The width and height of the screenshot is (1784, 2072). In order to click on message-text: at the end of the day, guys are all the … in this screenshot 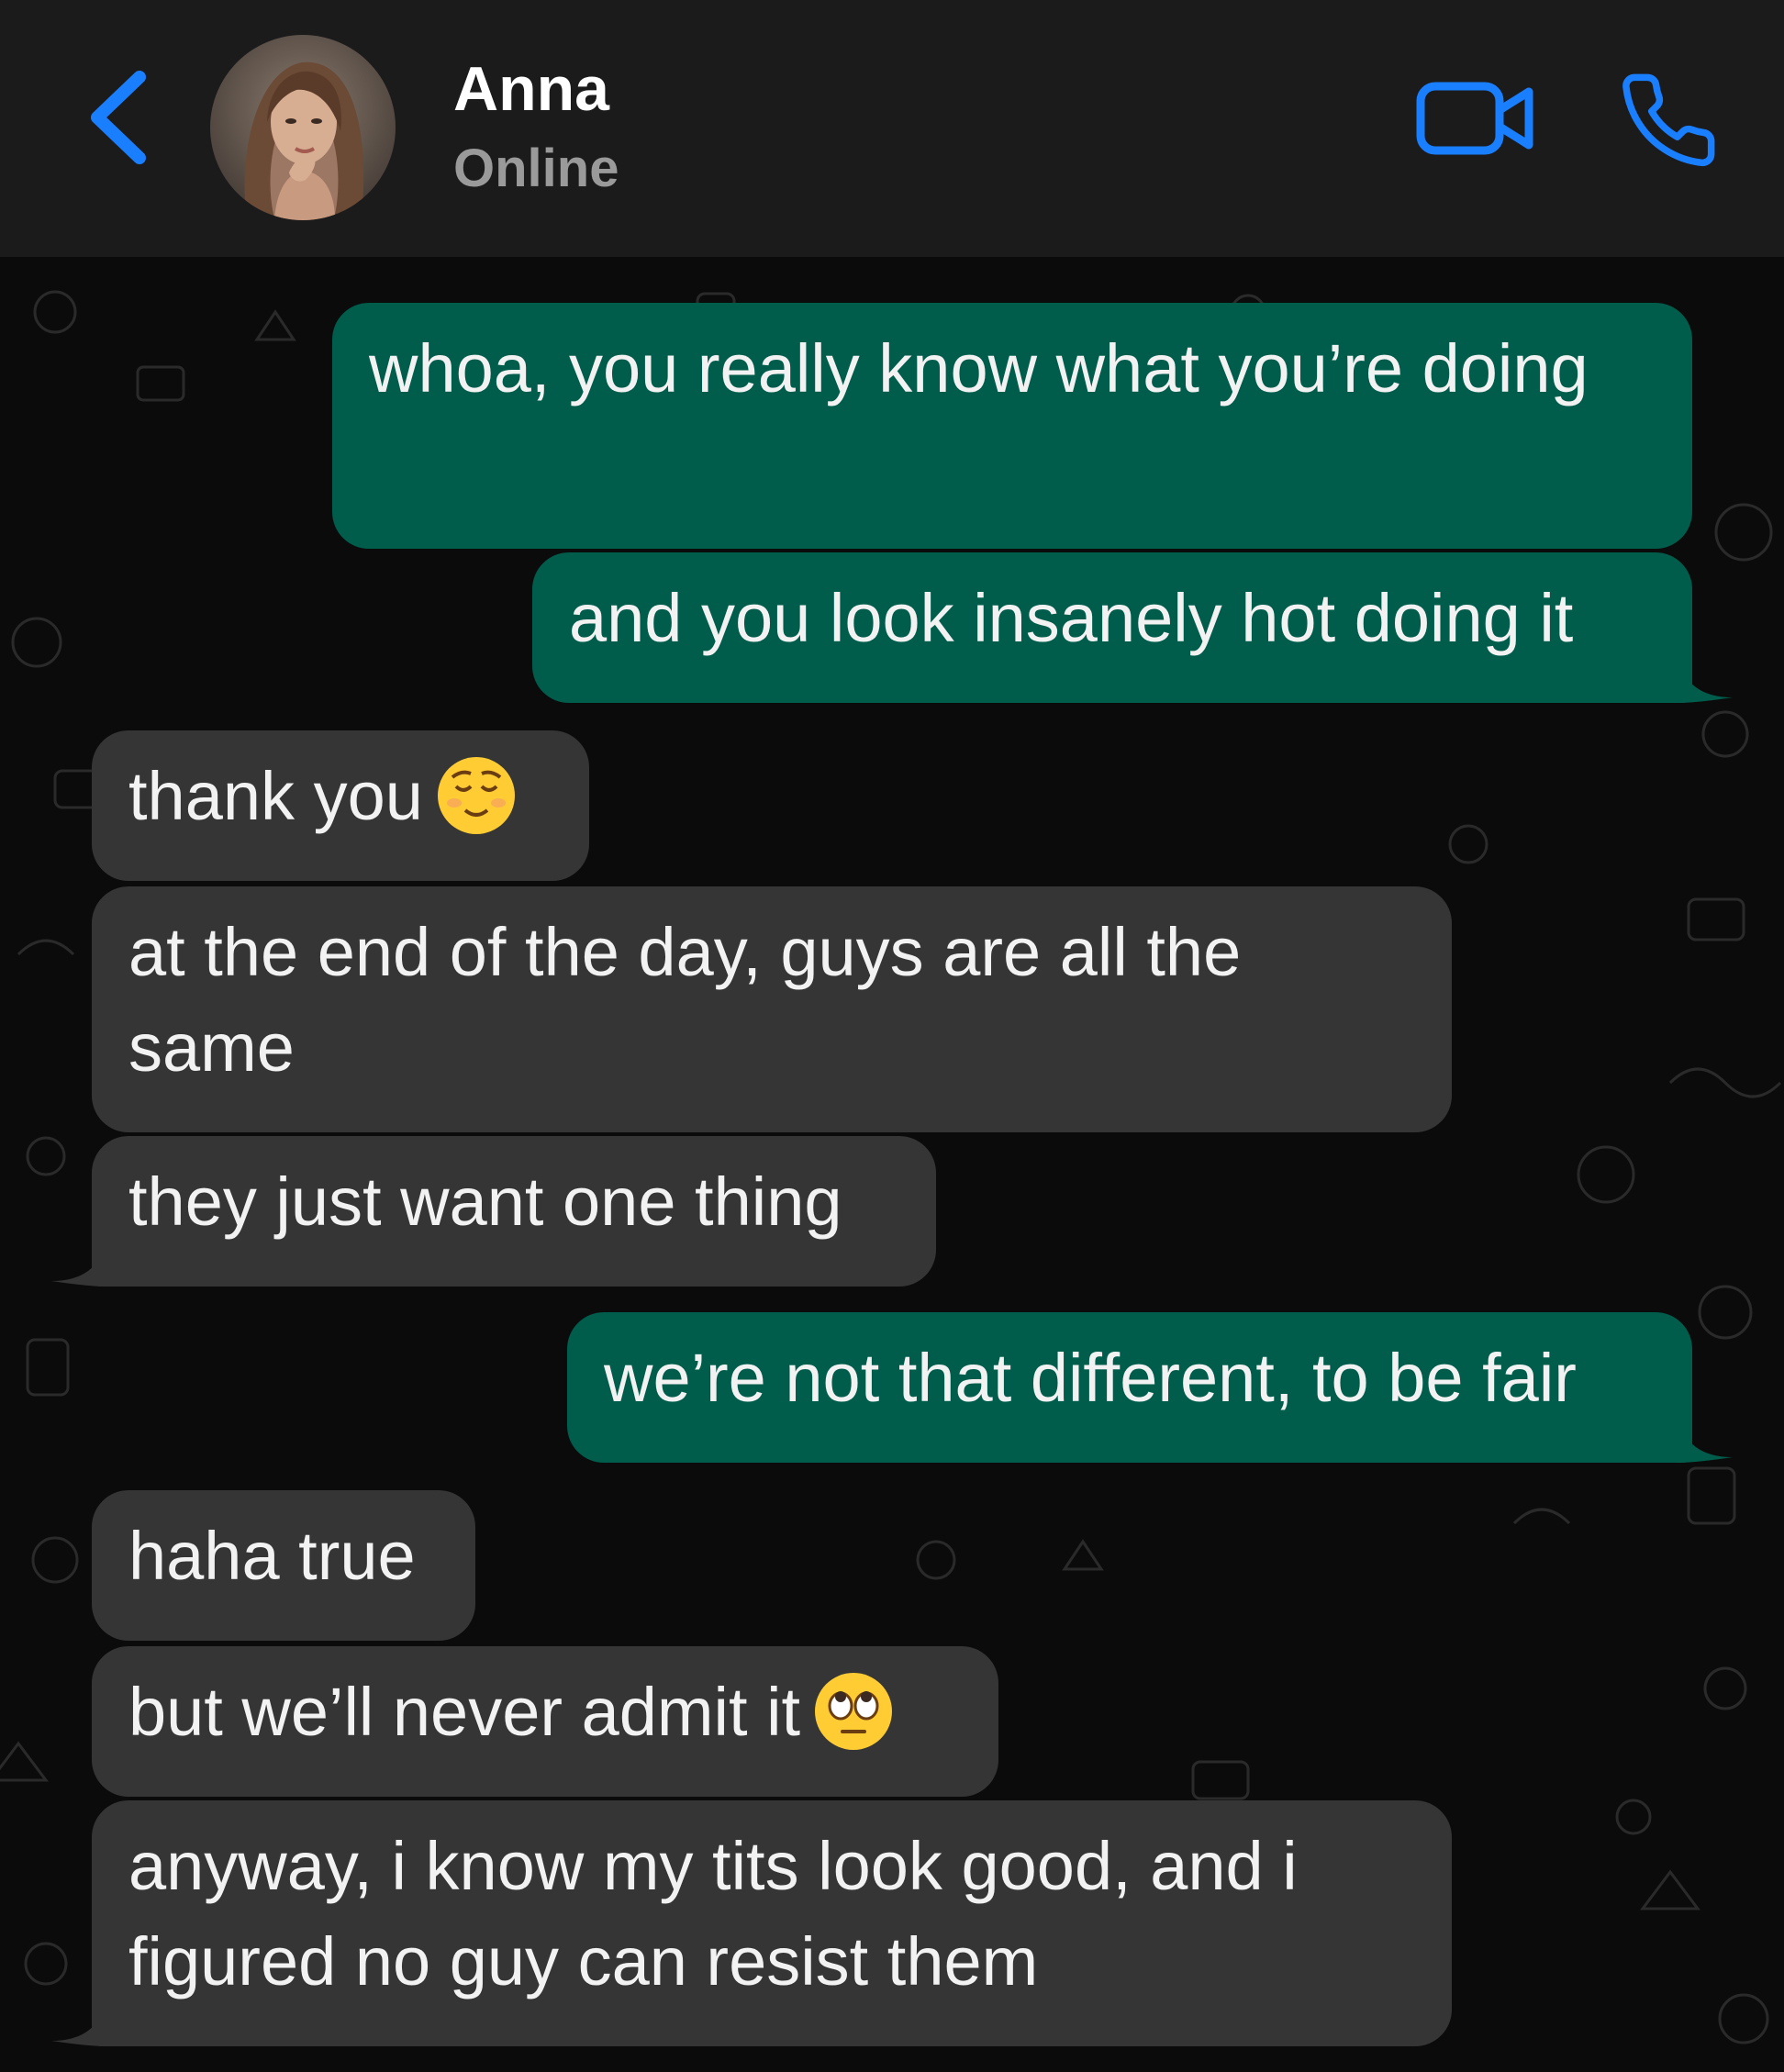, I will do `click(685, 1000)`.